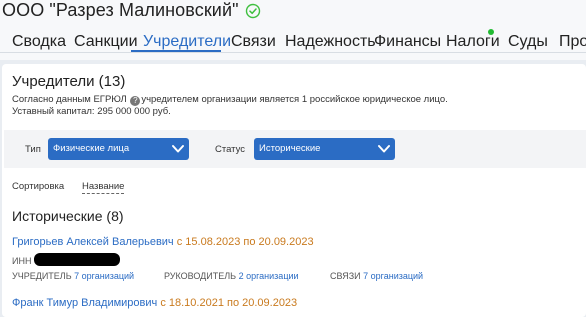  I want to click on links-orgs-link: 7 организаций, so click(393, 276).